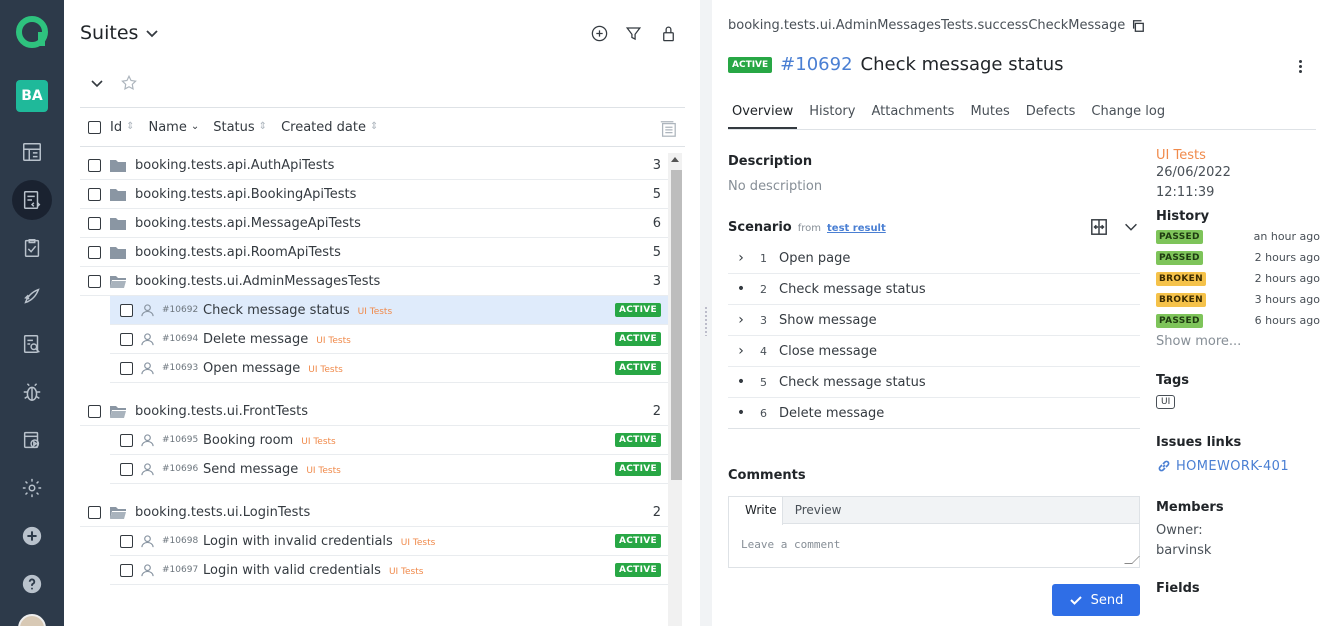 The height and width of the screenshot is (626, 1331). I want to click on scroll-thumb, so click(676, 325).